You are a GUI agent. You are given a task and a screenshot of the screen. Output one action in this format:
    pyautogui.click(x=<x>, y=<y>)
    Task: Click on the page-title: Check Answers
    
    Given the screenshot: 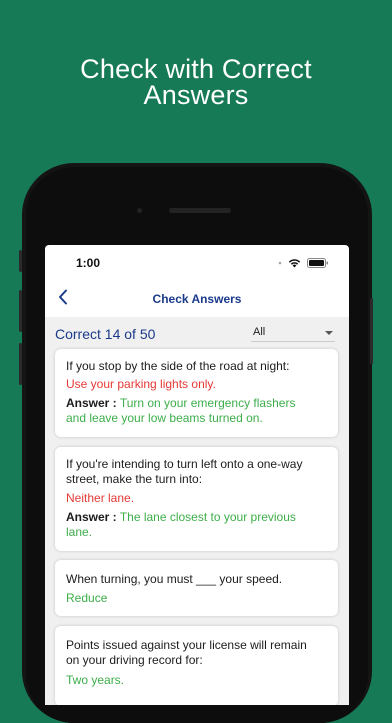 What is the action you would take?
    pyautogui.click(x=197, y=299)
    